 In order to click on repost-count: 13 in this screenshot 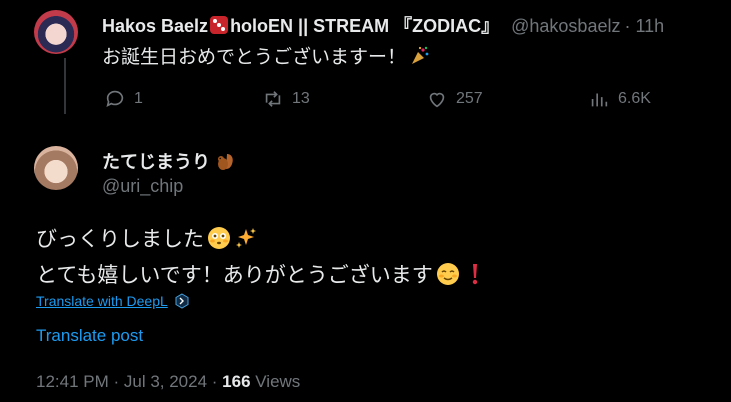, I will do `click(301, 98)`.